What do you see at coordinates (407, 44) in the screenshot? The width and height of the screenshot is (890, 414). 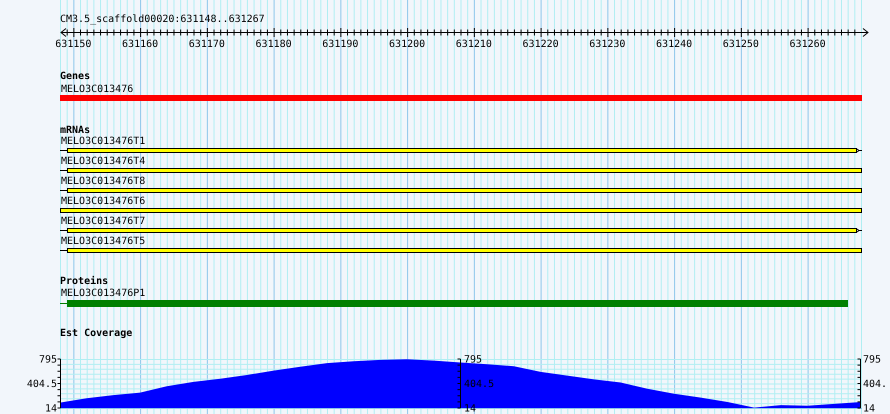 I see `ruler-label: 631200` at bounding box center [407, 44].